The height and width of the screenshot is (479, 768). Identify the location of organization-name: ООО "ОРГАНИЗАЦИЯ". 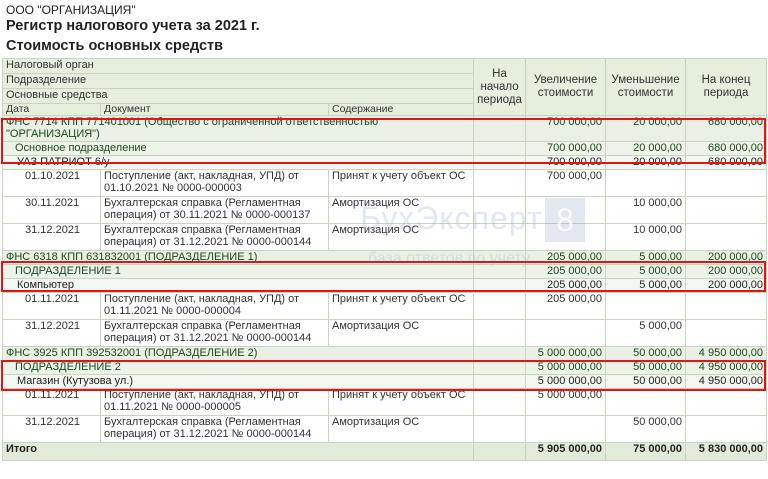
(71, 10).